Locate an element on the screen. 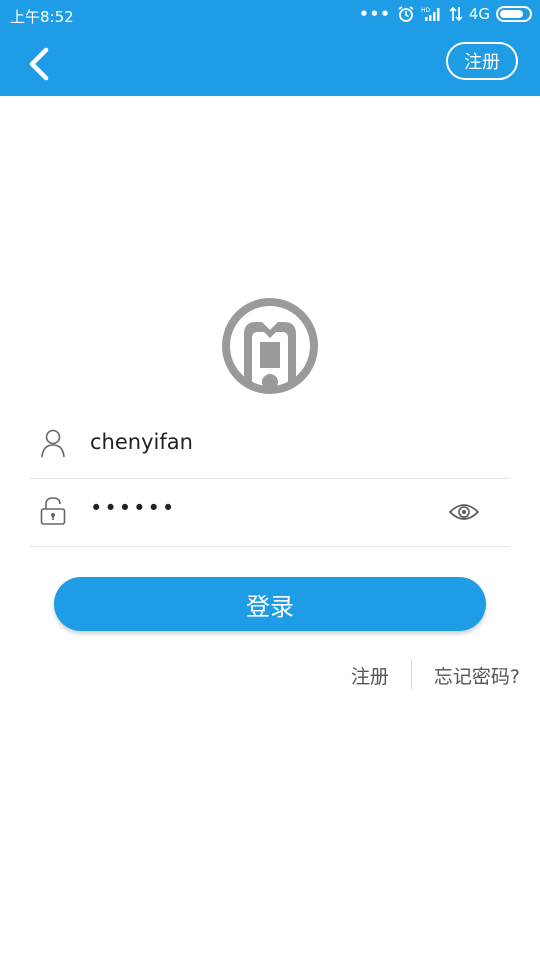  password-field: •••••• is located at coordinates (270, 512).